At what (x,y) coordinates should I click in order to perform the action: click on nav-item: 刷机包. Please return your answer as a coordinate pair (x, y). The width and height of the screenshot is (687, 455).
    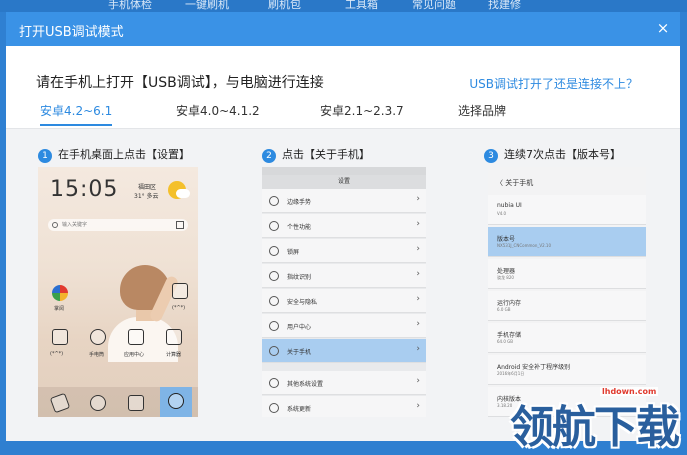
    Looking at the image, I should click on (284, 6).